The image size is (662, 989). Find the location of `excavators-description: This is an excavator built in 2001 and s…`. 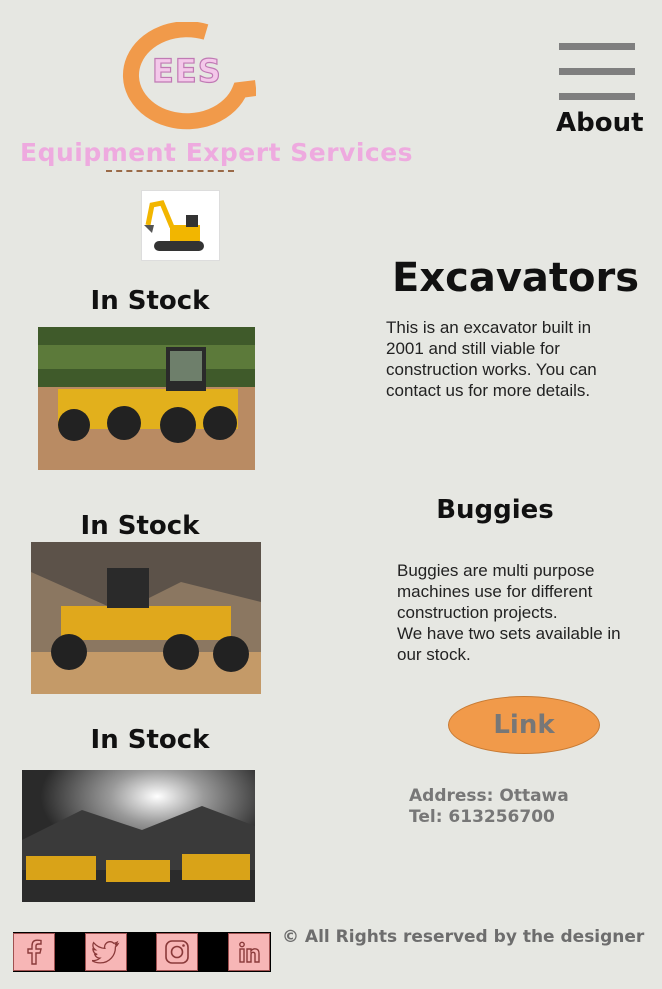

excavators-description: This is an excavator built in 2001 and s… is located at coordinates (491, 359).